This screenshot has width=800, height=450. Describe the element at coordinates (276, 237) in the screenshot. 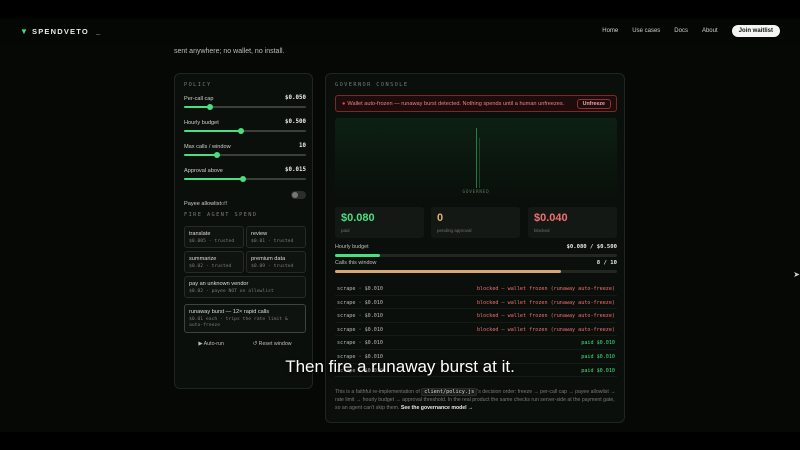

I see `agent-review-button: review $0.01 · trusted` at that location.